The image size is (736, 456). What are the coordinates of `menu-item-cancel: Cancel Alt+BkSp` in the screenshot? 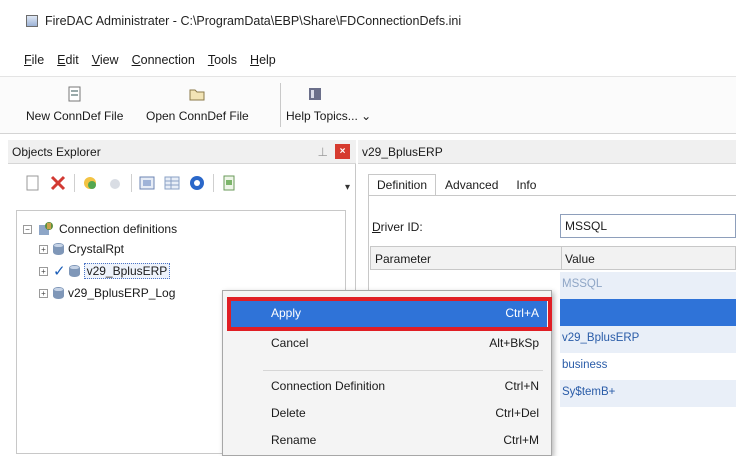 It's located at (388, 344).